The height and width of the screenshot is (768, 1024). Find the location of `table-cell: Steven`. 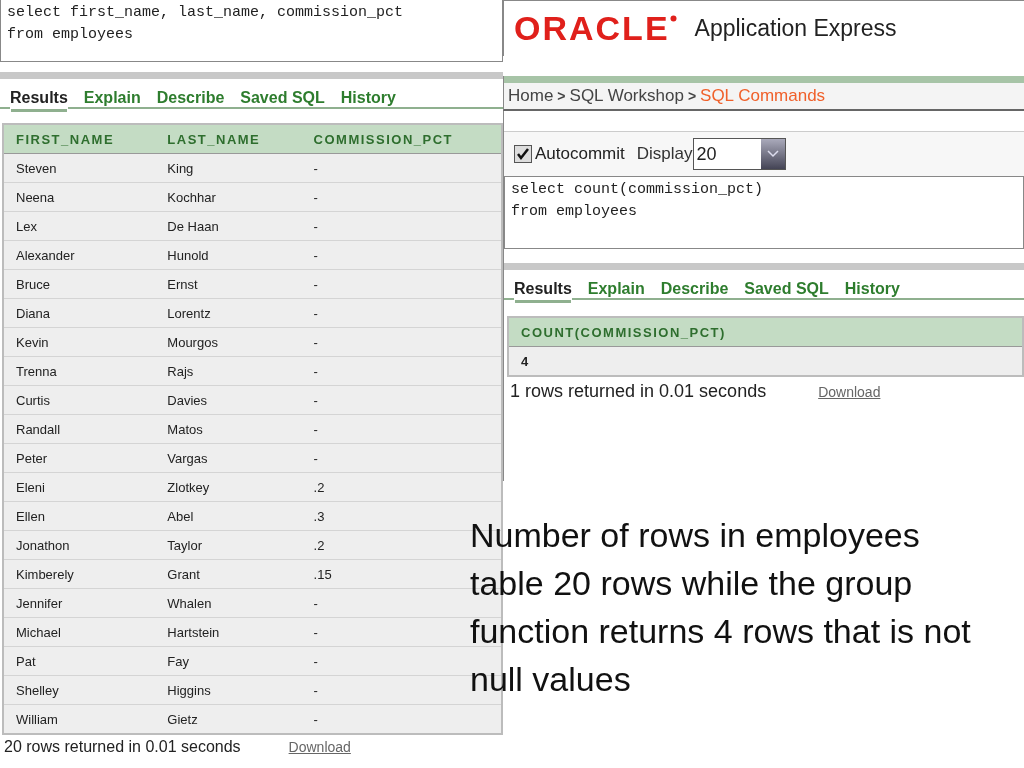

table-cell: Steven is located at coordinates (79, 168).